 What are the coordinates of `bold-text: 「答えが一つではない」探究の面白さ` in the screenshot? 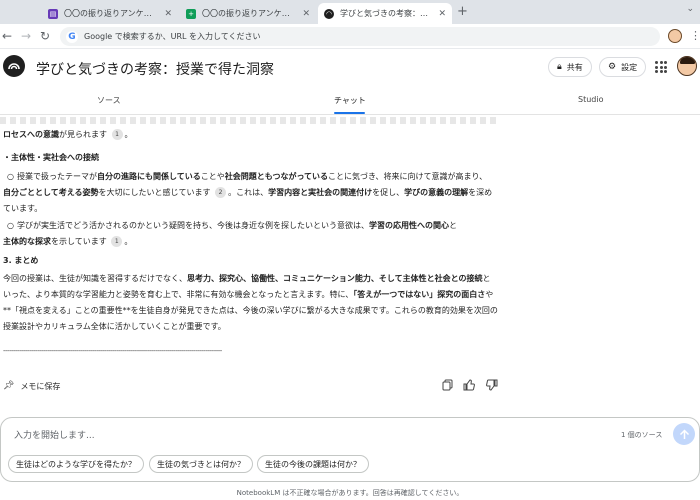 It's located at (419, 294).